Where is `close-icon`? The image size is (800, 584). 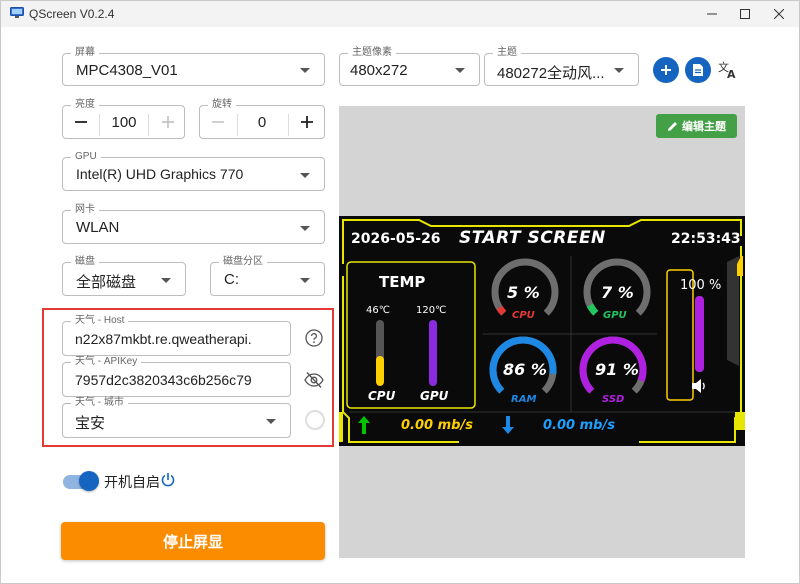 close-icon is located at coordinates (779, 14).